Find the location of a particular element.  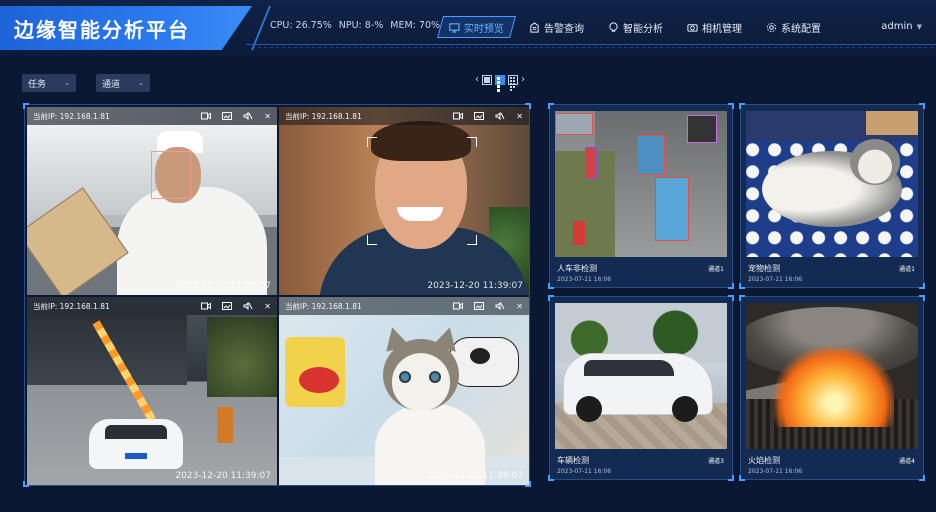

video-cell-3: 当前IP: 192.168.1.81 ✕ 2023-12-20 11:39:07 is located at coordinates (152, 391).